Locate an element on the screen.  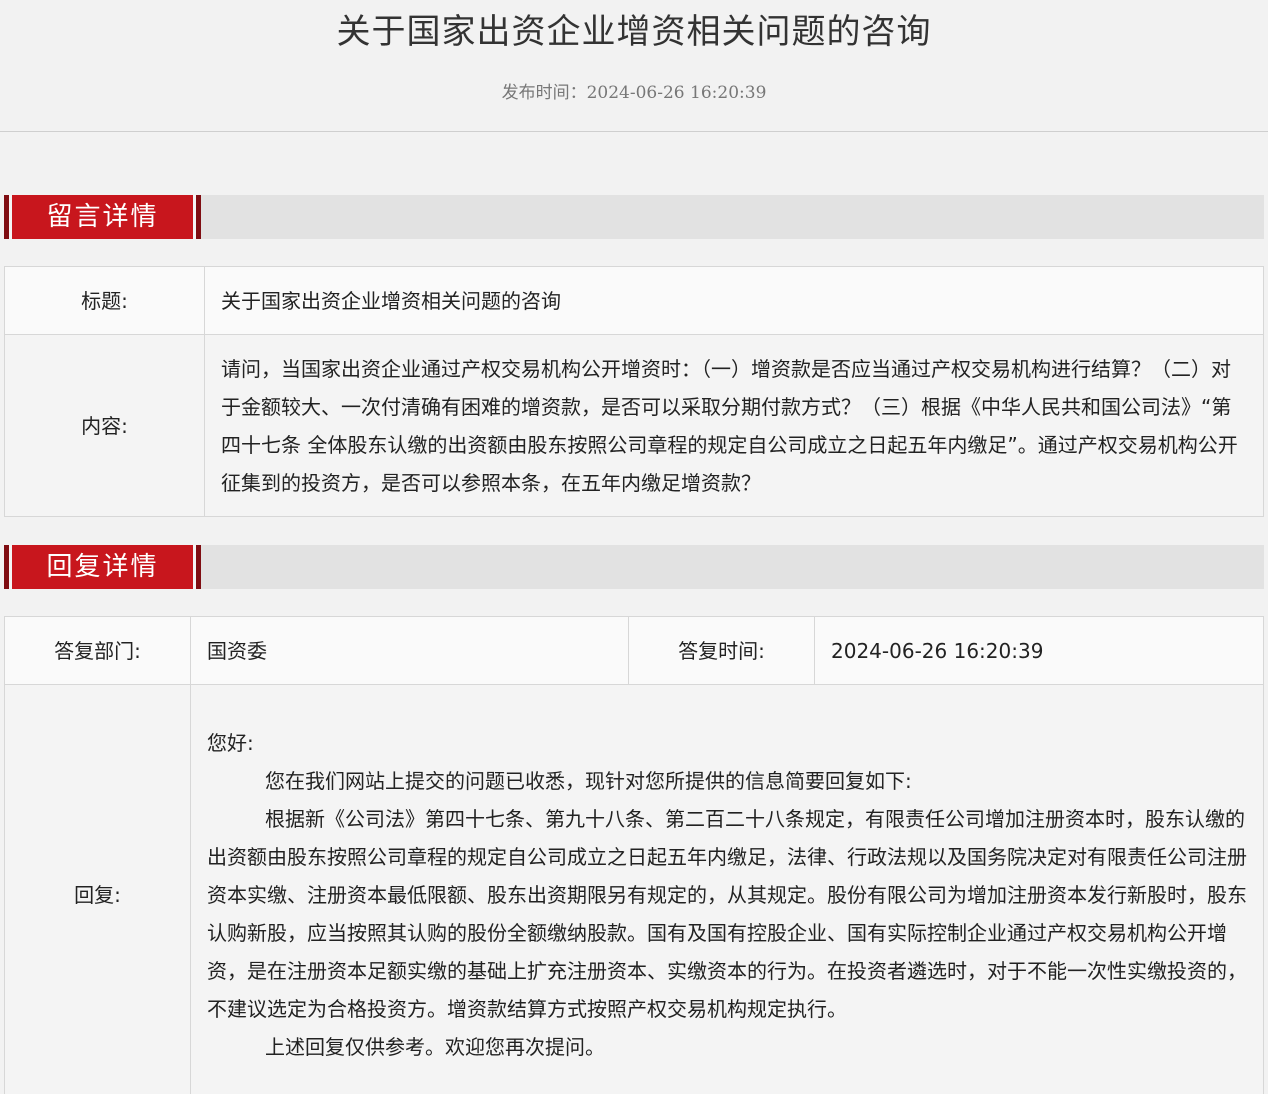
reply-section-bar: 回复详情 is located at coordinates (634, 567).